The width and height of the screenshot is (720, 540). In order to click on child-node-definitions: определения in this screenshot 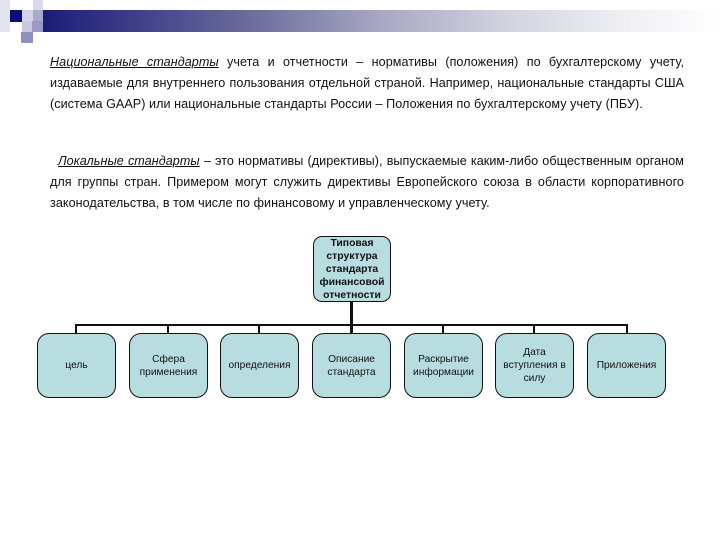, I will do `click(259, 365)`.